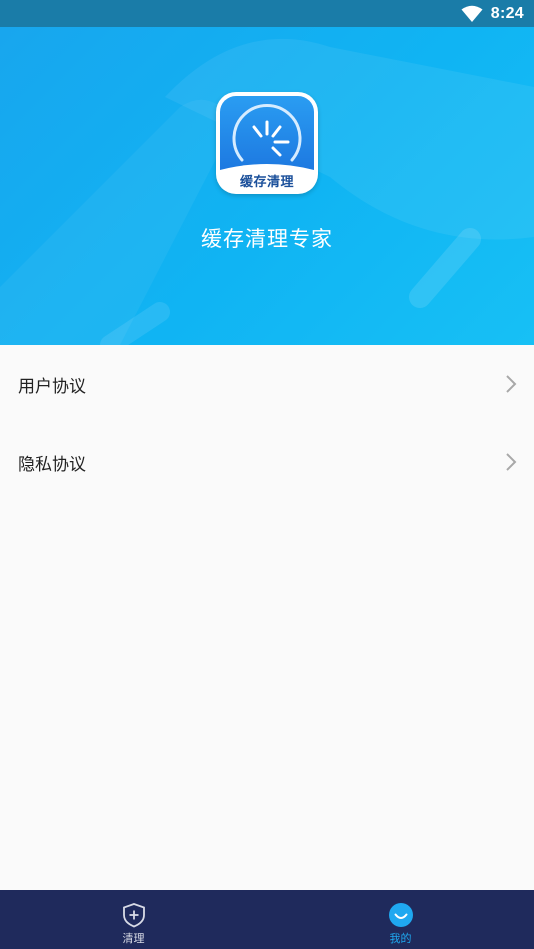 This screenshot has width=534, height=949. I want to click on tab-mine: 我的, so click(400, 919).